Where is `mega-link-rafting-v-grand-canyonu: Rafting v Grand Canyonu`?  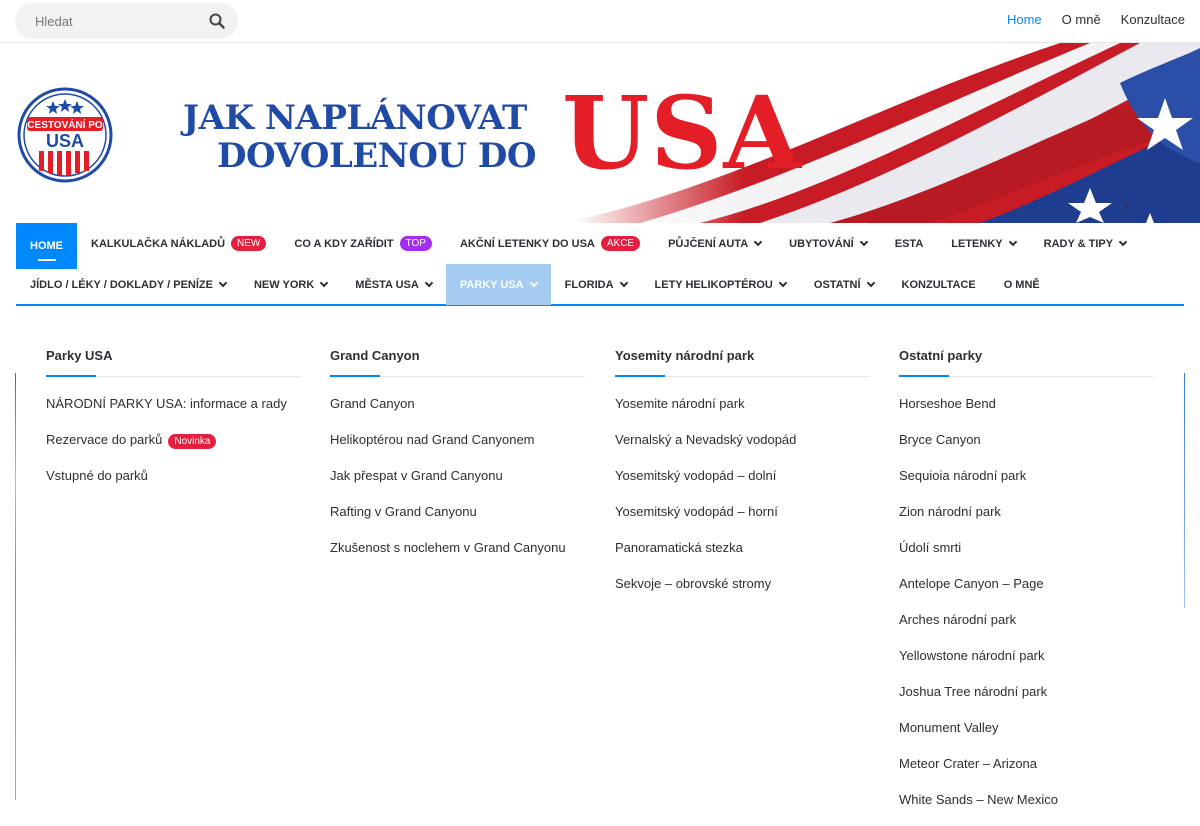
mega-link-rafting-v-grand-canyonu: Rafting v Grand Canyonu is located at coordinates (448, 520).